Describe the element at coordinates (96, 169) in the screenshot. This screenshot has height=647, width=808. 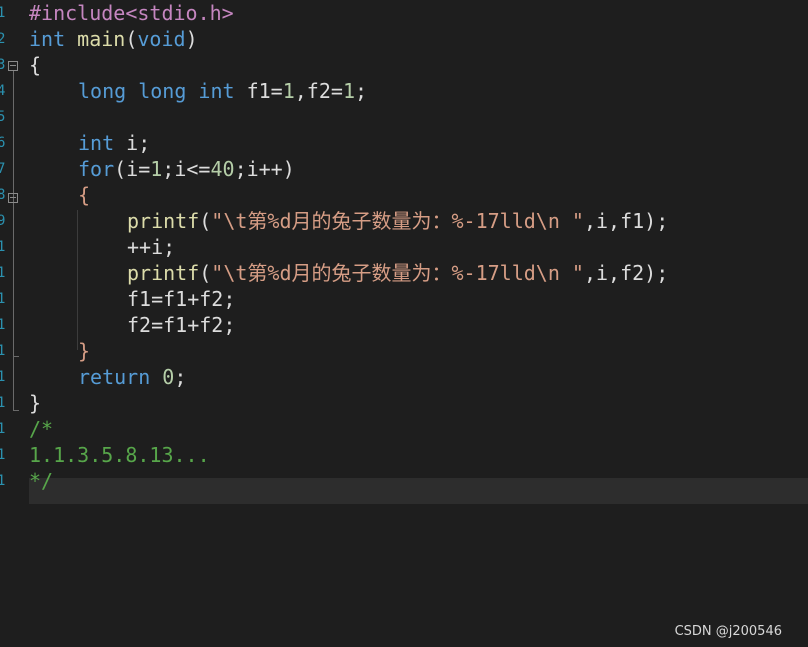
I see `keyword: for` at that location.